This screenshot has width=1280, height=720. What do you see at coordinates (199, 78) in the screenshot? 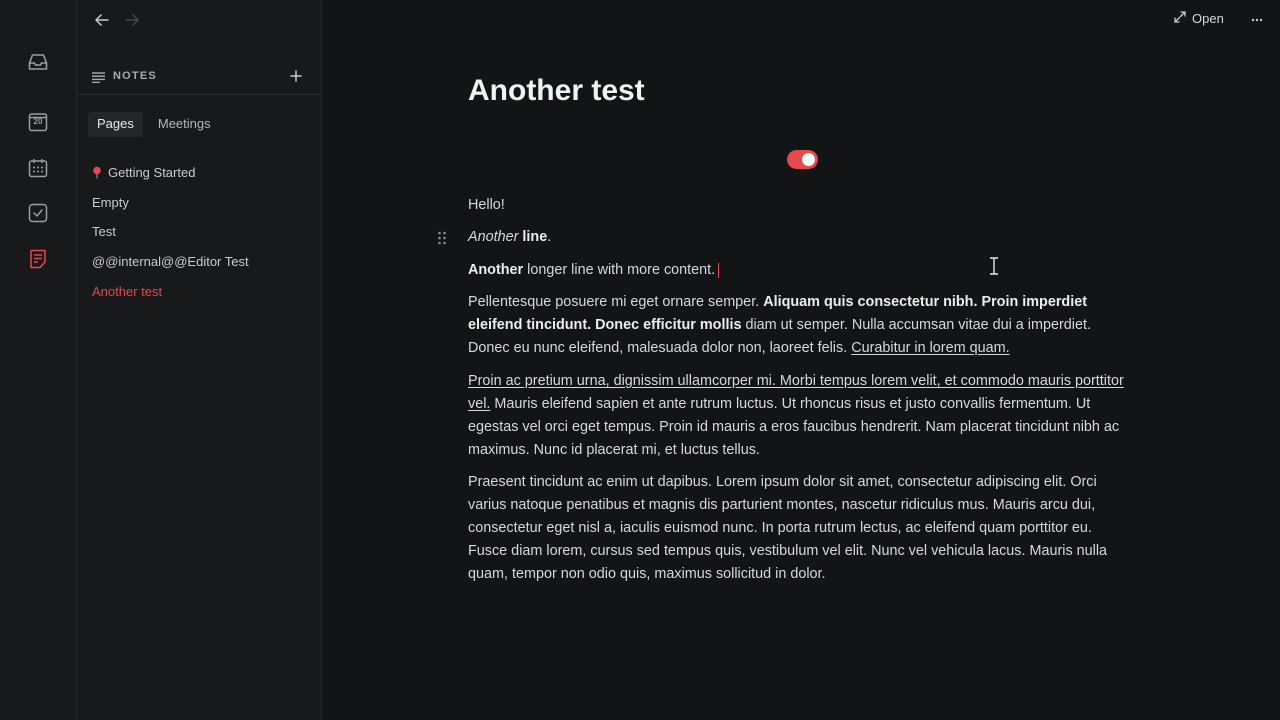
I see `notes-section-header: NOTES` at bounding box center [199, 78].